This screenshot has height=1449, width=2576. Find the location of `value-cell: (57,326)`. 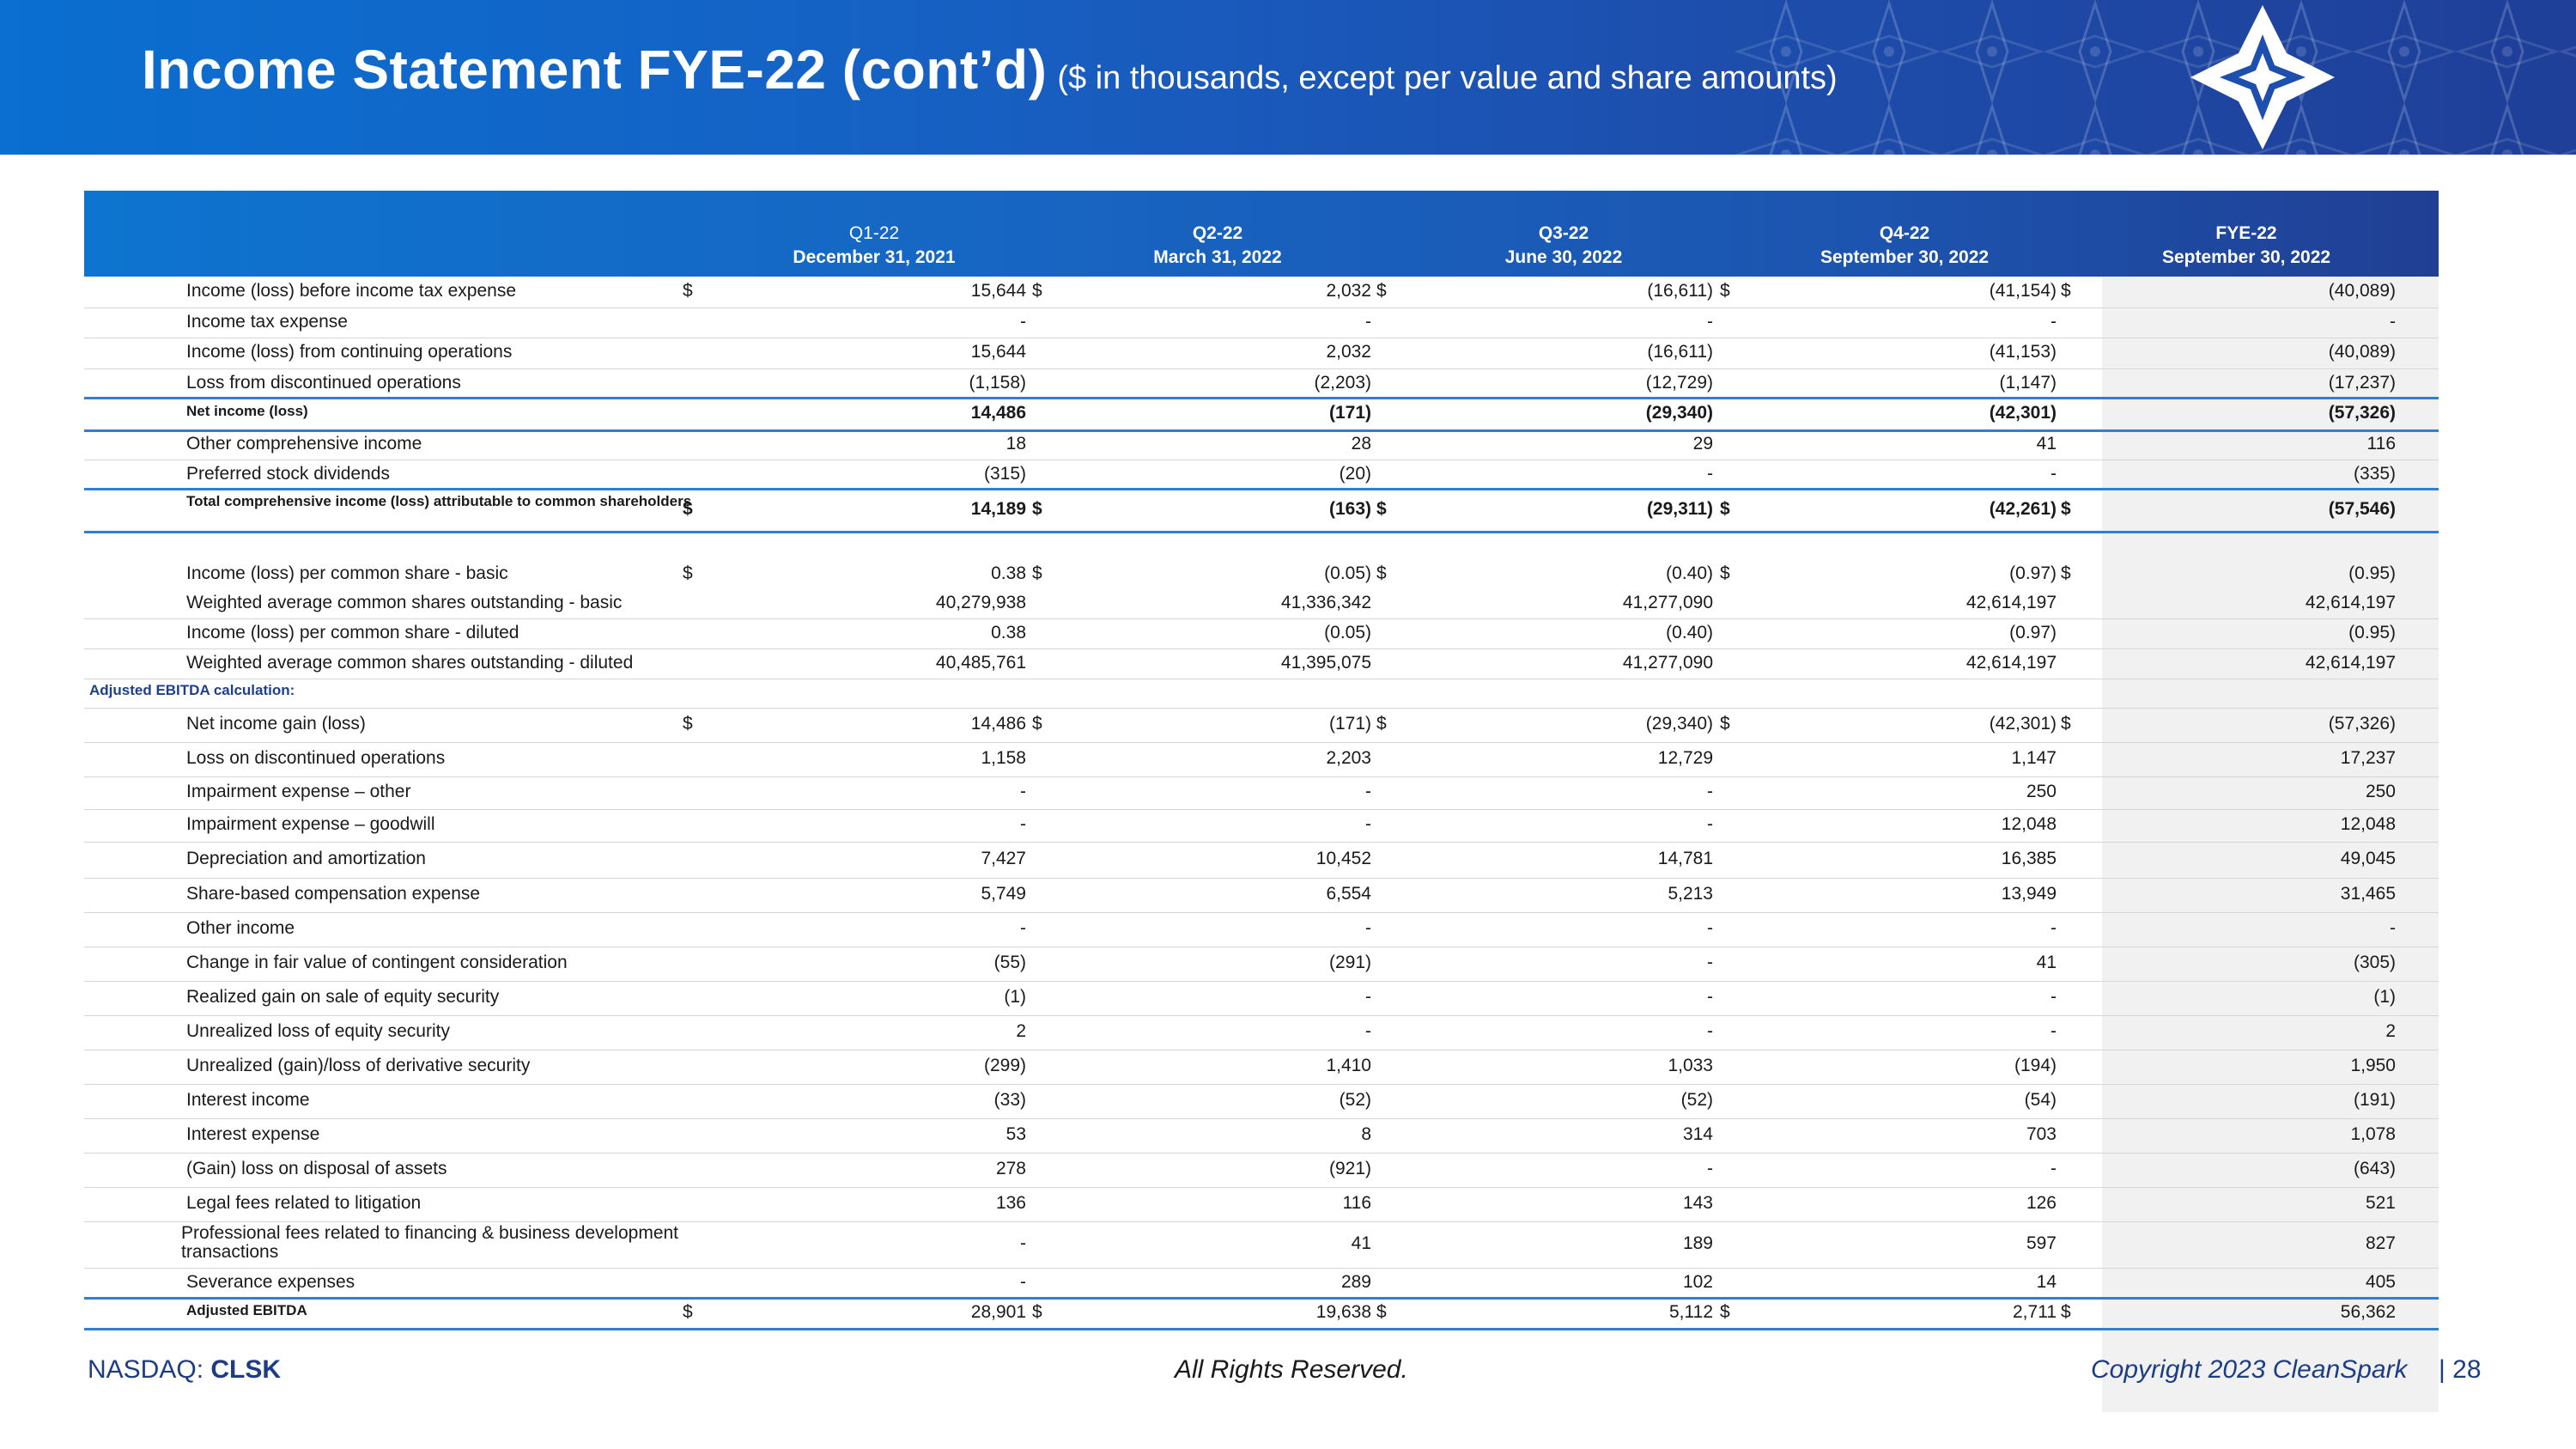

value-cell: (57,326) is located at coordinates (2362, 413).